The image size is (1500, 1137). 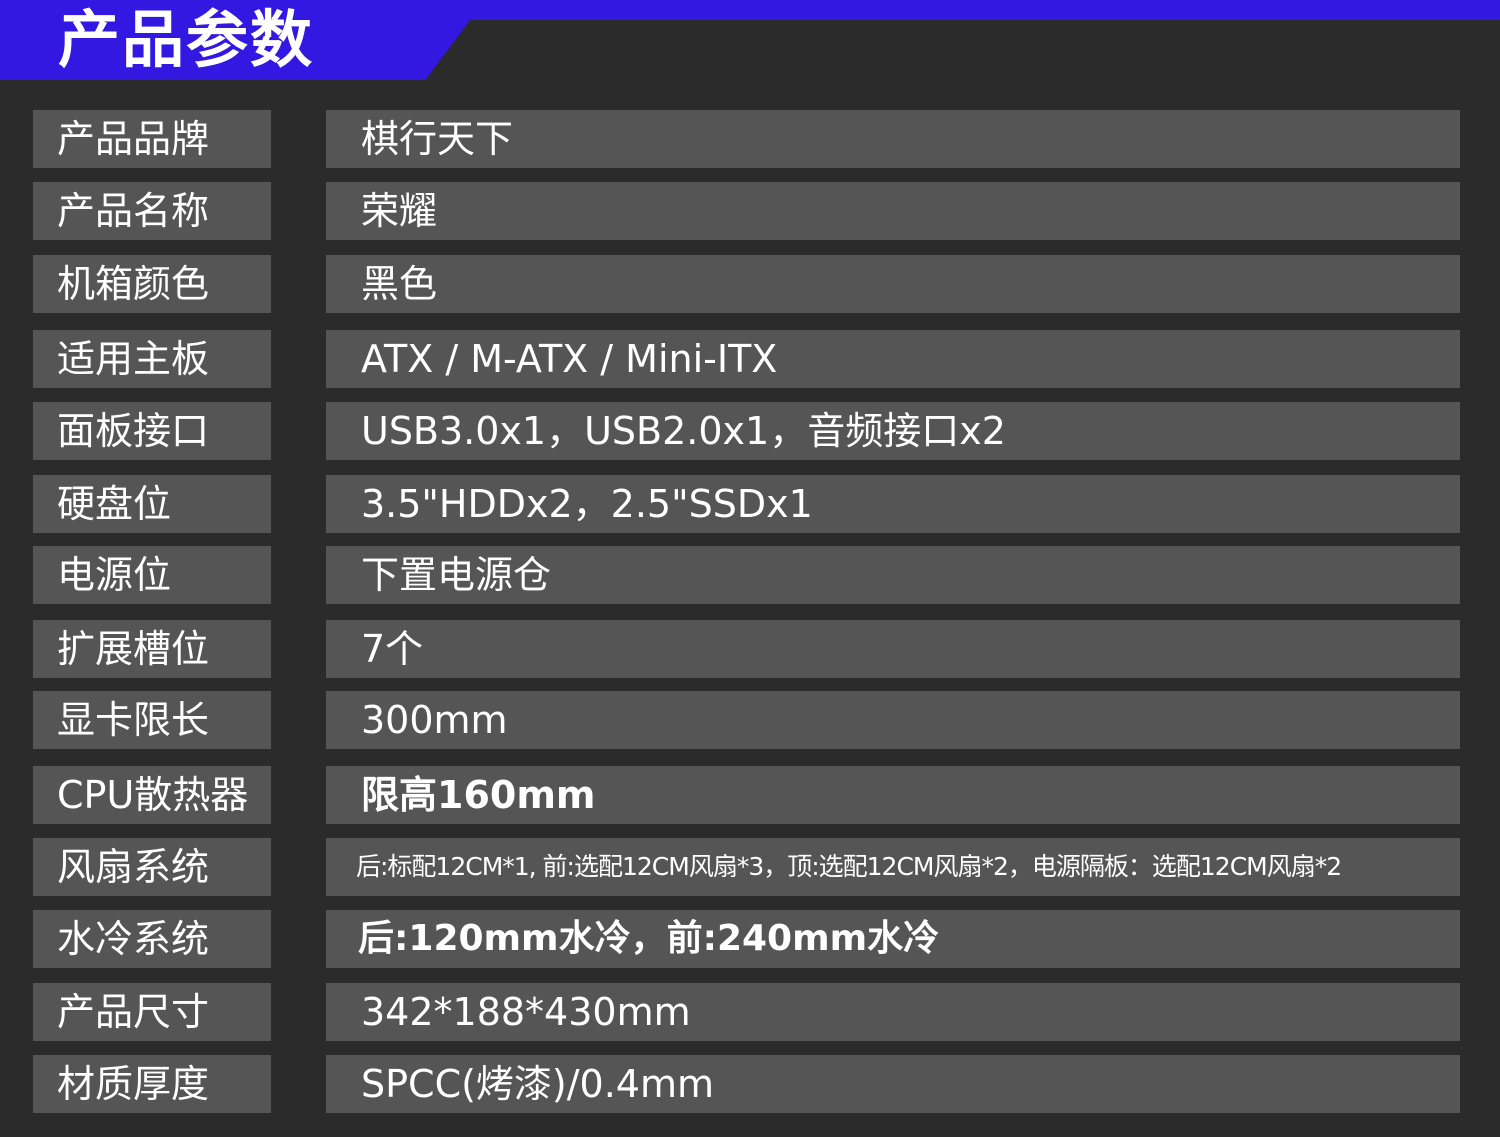 I want to click on spec-label: 产品品牌, so click(x=152, y=139).